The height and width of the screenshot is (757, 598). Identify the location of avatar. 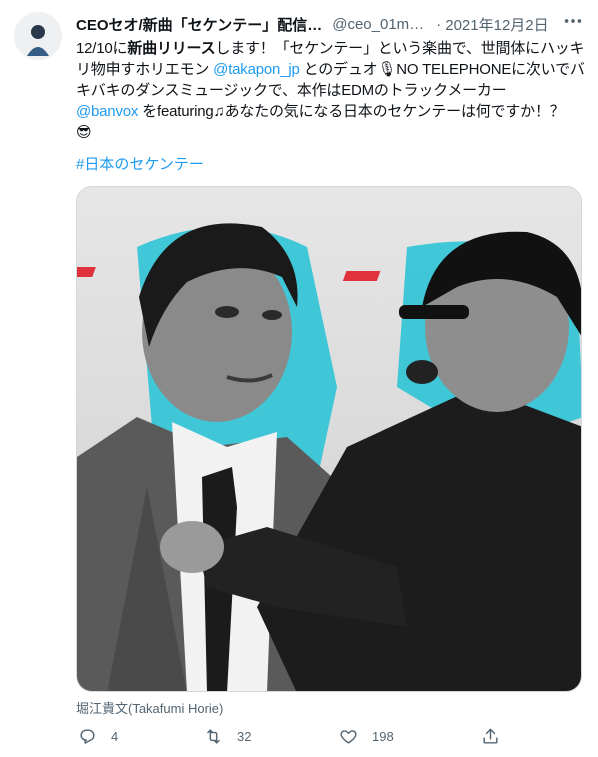
(38, 36).